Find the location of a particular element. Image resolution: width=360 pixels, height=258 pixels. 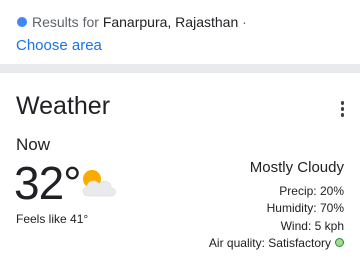

partly-cloudy-icon is located at coordinates (99, 183).